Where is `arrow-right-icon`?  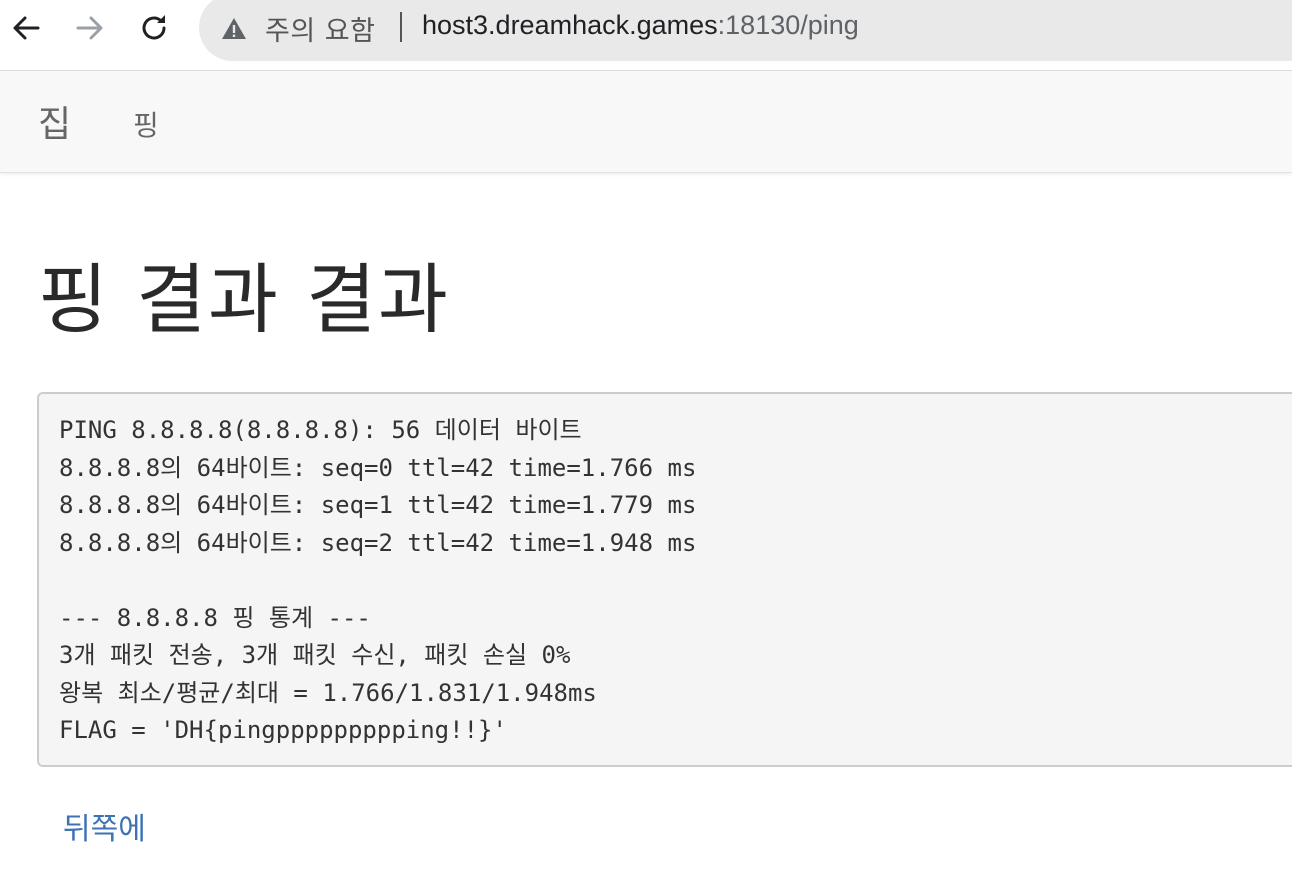 arrow-right-icon is located at coordinates (89, 28).